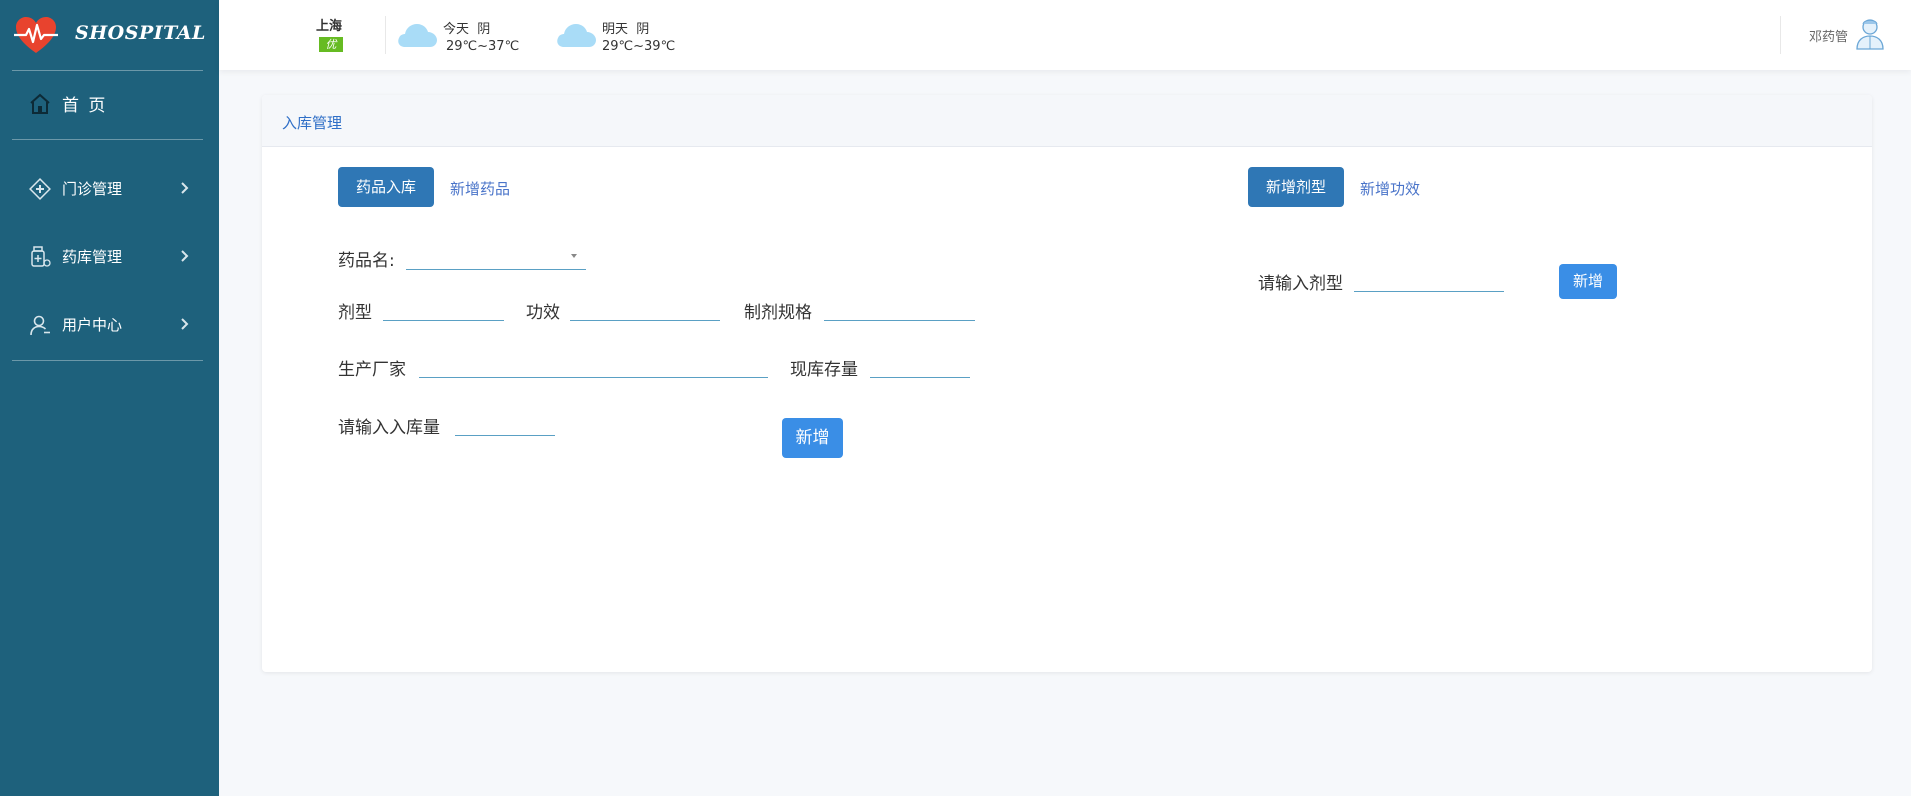 The height and width of the screenshot is (796, 1911). Describe the element at coordinates (543, 313) in the screenshot. I see `efficacy-label: 功效` at that location.